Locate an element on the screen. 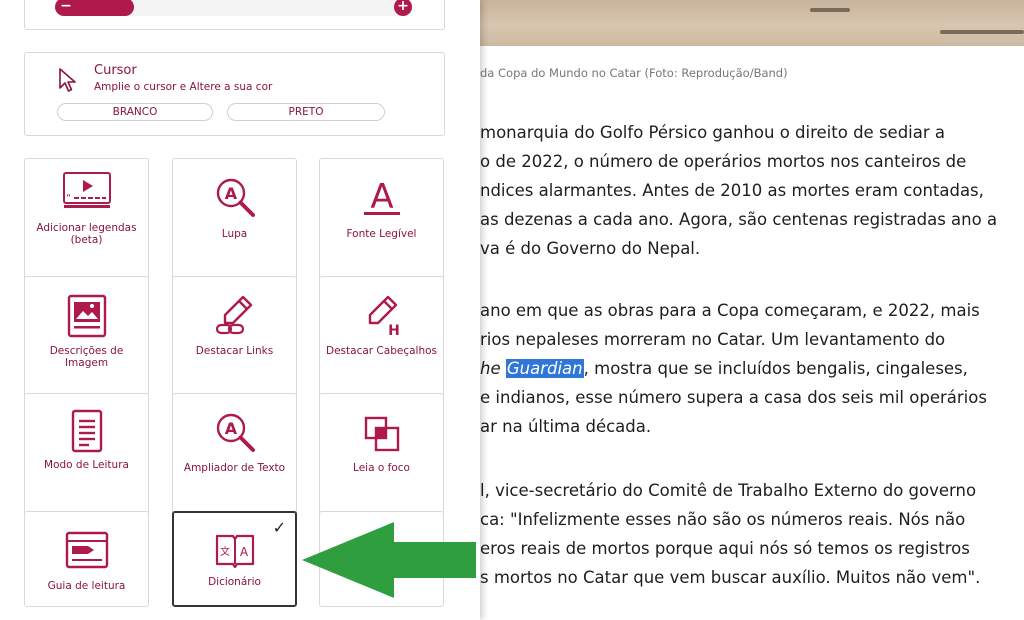  text-magnifier-icon: A is located at coordinates (235, 432).